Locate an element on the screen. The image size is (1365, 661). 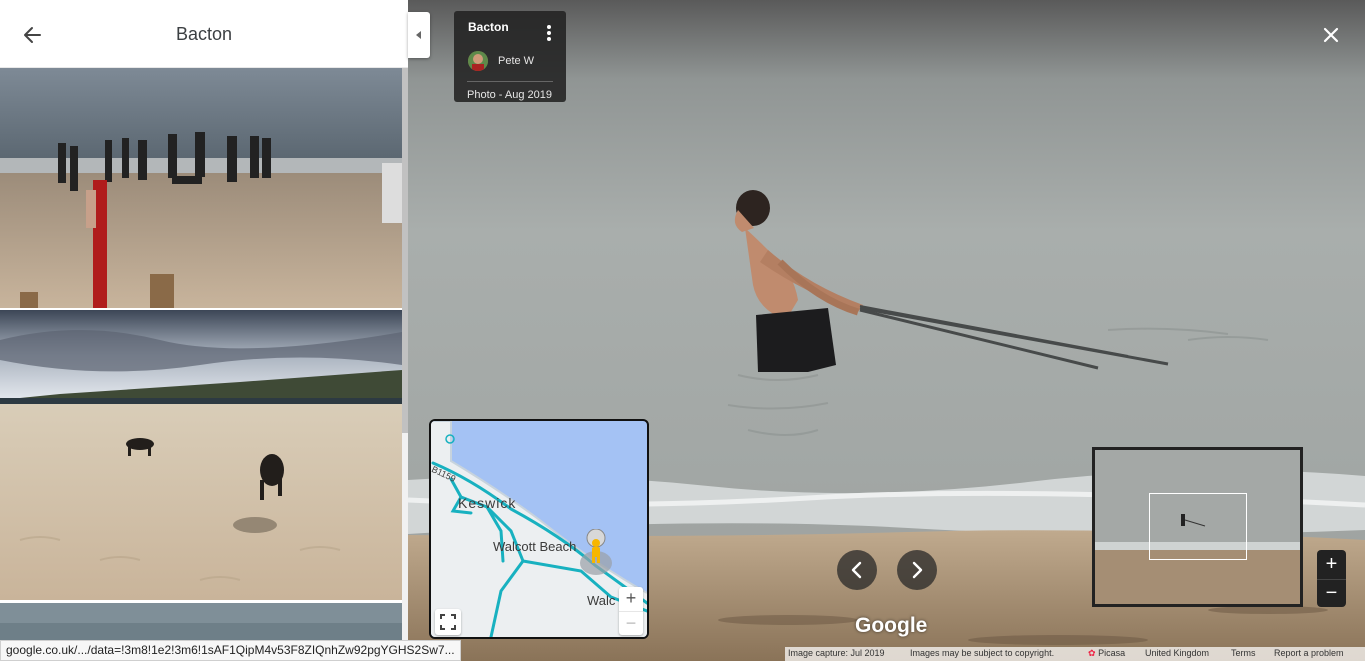
photo-thumbnail-people-on-beach is located at coordinates (201, 188).